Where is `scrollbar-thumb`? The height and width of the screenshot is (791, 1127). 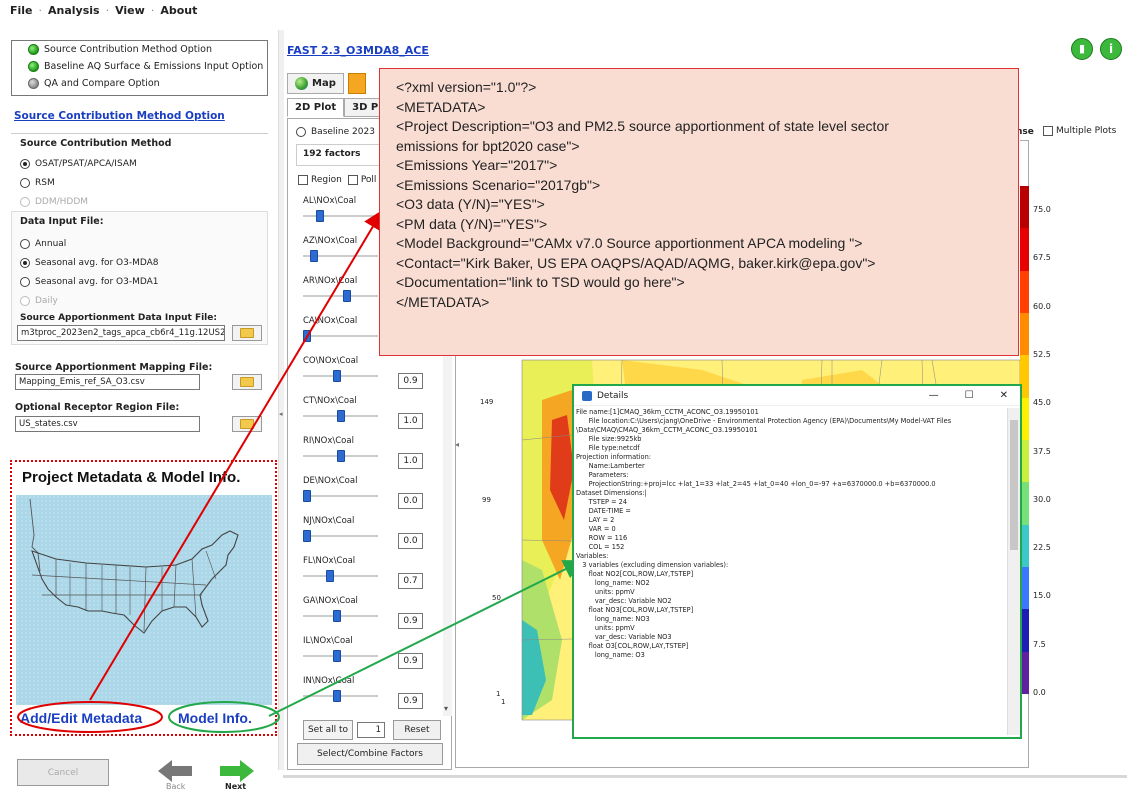 scrollbar-thumb is located at coordinates (1014, 485).